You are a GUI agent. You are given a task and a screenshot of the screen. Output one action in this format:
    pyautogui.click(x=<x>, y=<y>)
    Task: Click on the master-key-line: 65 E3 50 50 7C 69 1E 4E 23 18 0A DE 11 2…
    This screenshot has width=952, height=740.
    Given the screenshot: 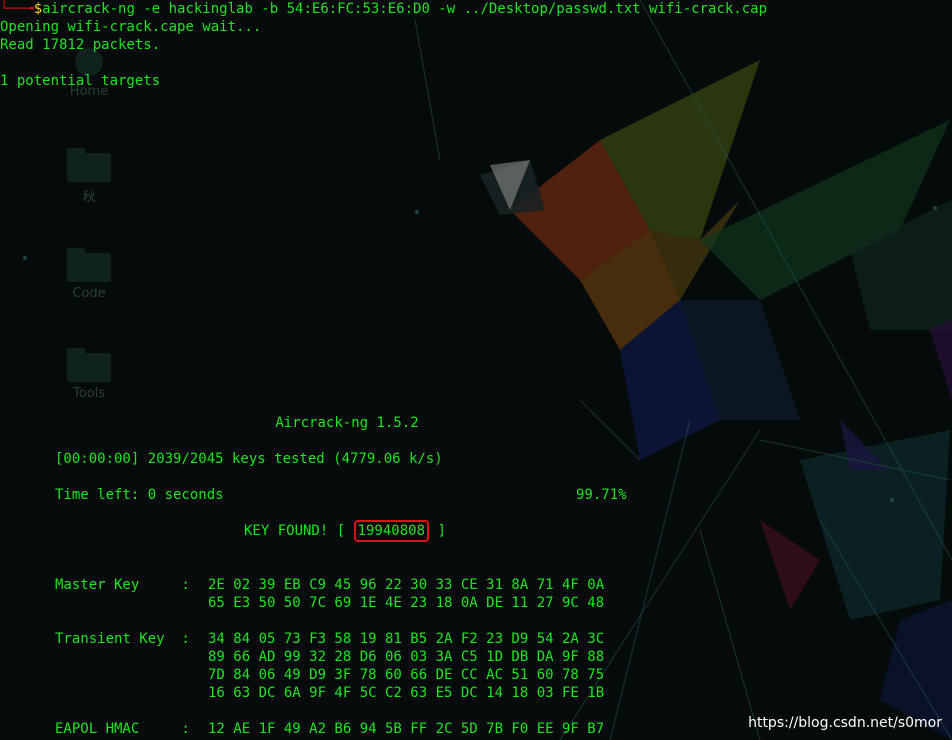 What is the action you would take?
    pyautogui.click(x=406, y=603)
    